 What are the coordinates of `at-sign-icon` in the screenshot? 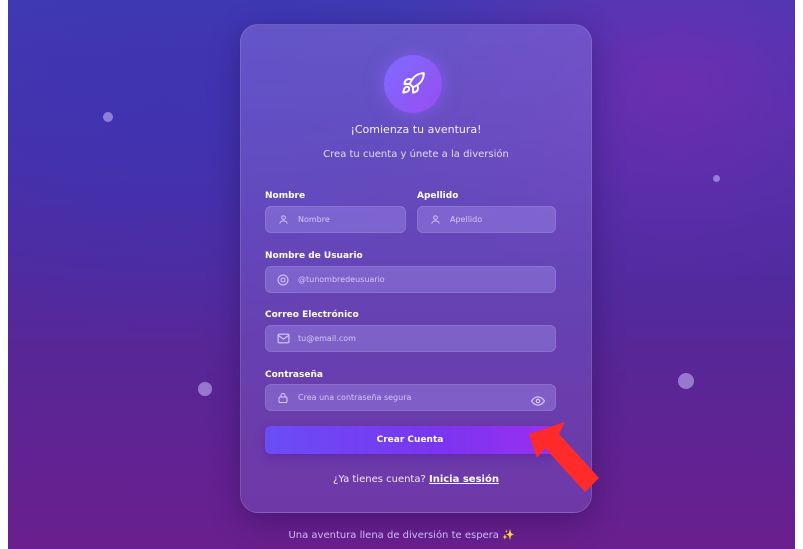 It's located at (283, 280).